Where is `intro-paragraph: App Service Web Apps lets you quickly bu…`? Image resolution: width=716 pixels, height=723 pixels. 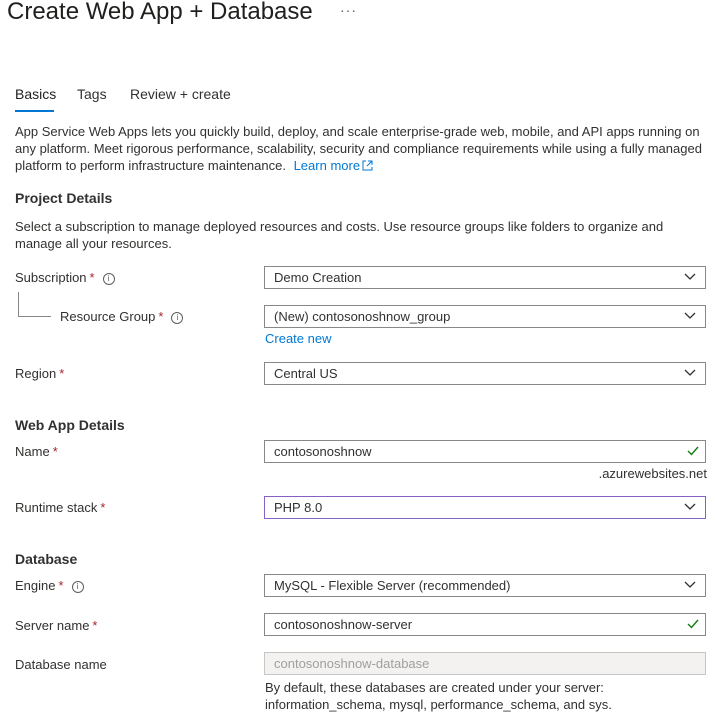 intro-paragraph: App Service Web Apps lets you quickly bu… is located at coordinates (362, 148).